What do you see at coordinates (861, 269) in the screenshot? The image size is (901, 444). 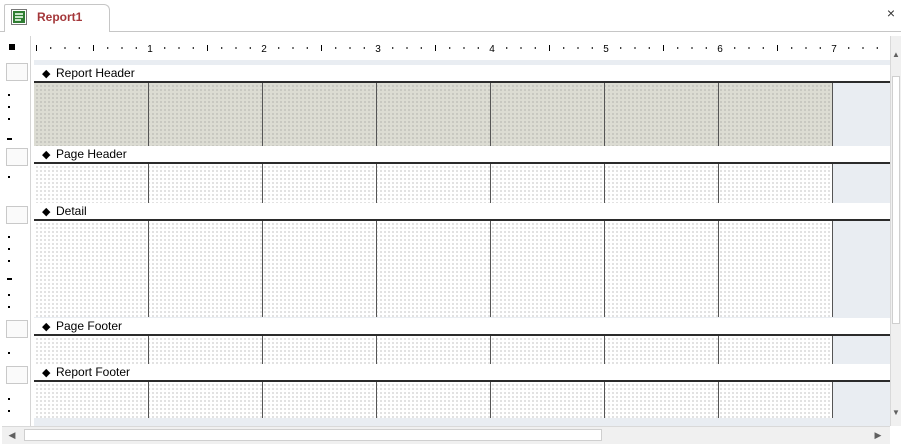 I see `section-margin-detail` at bounding box center [861, 269].